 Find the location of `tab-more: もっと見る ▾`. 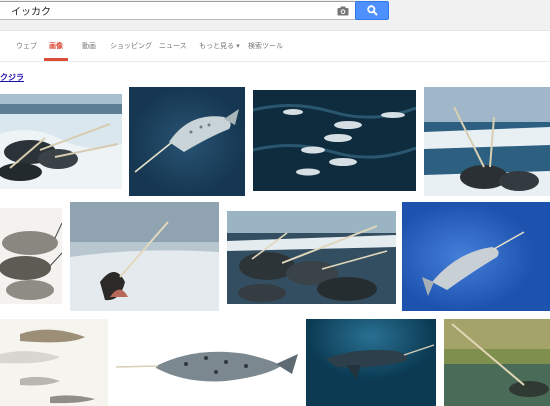

tab-more: もっと見る ▾ is located at coordinates (219, 46).